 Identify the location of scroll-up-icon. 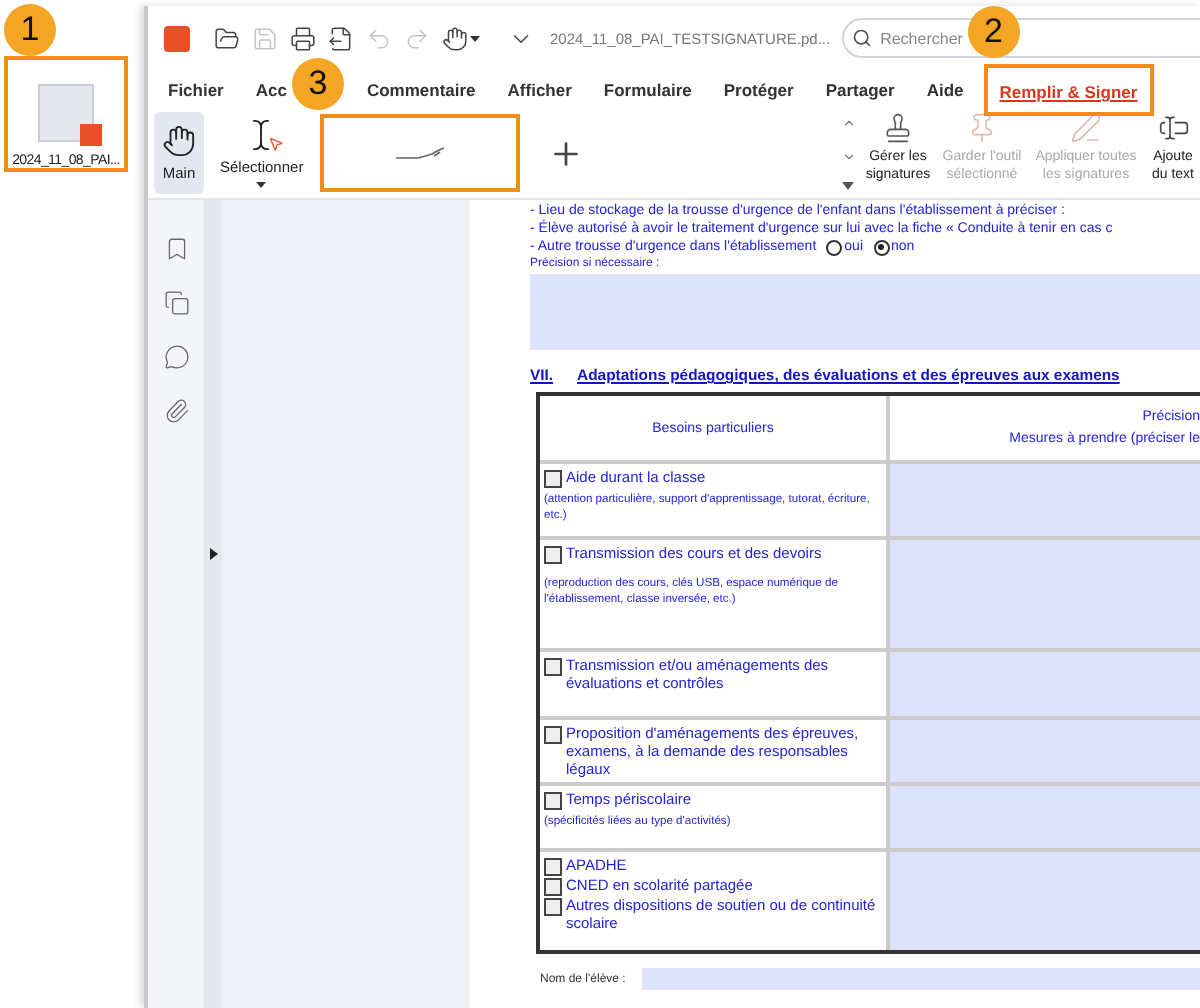
(848, 123).